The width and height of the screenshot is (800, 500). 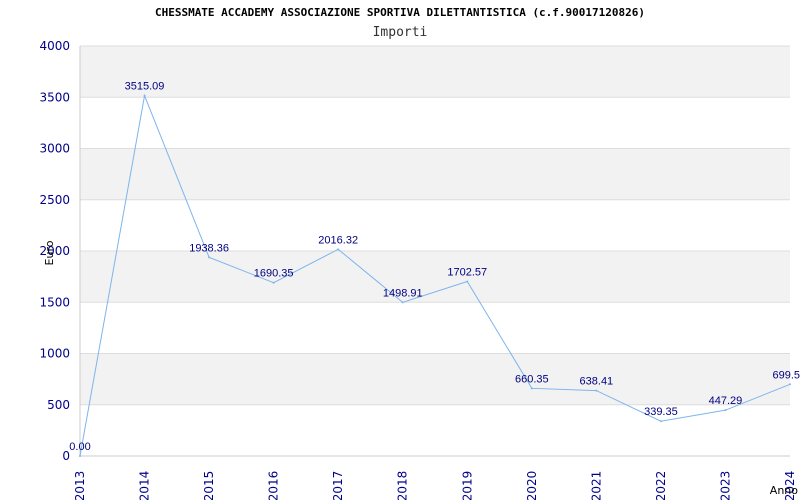 I want to click on y-axis-title: Euro, so click(x=49, y=252).